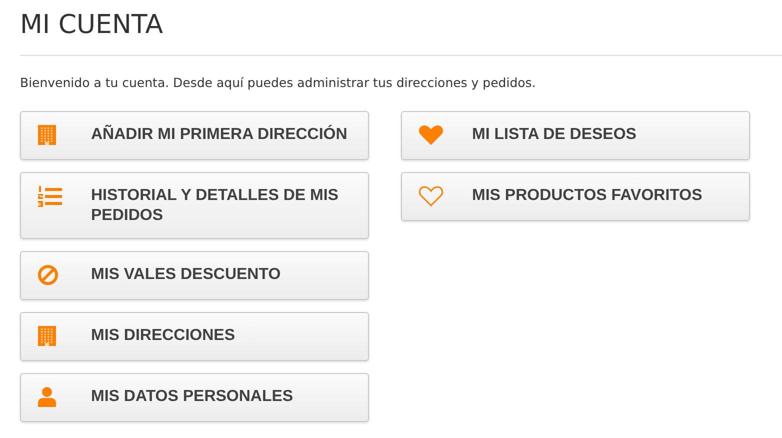 The height and width of the screenshot is (438, 782). What do you see at coordinates (575, 135) in the screenshot?
I see `account-link-button: MI LISTA DE DESEOS` at bounding box center [575, 135].